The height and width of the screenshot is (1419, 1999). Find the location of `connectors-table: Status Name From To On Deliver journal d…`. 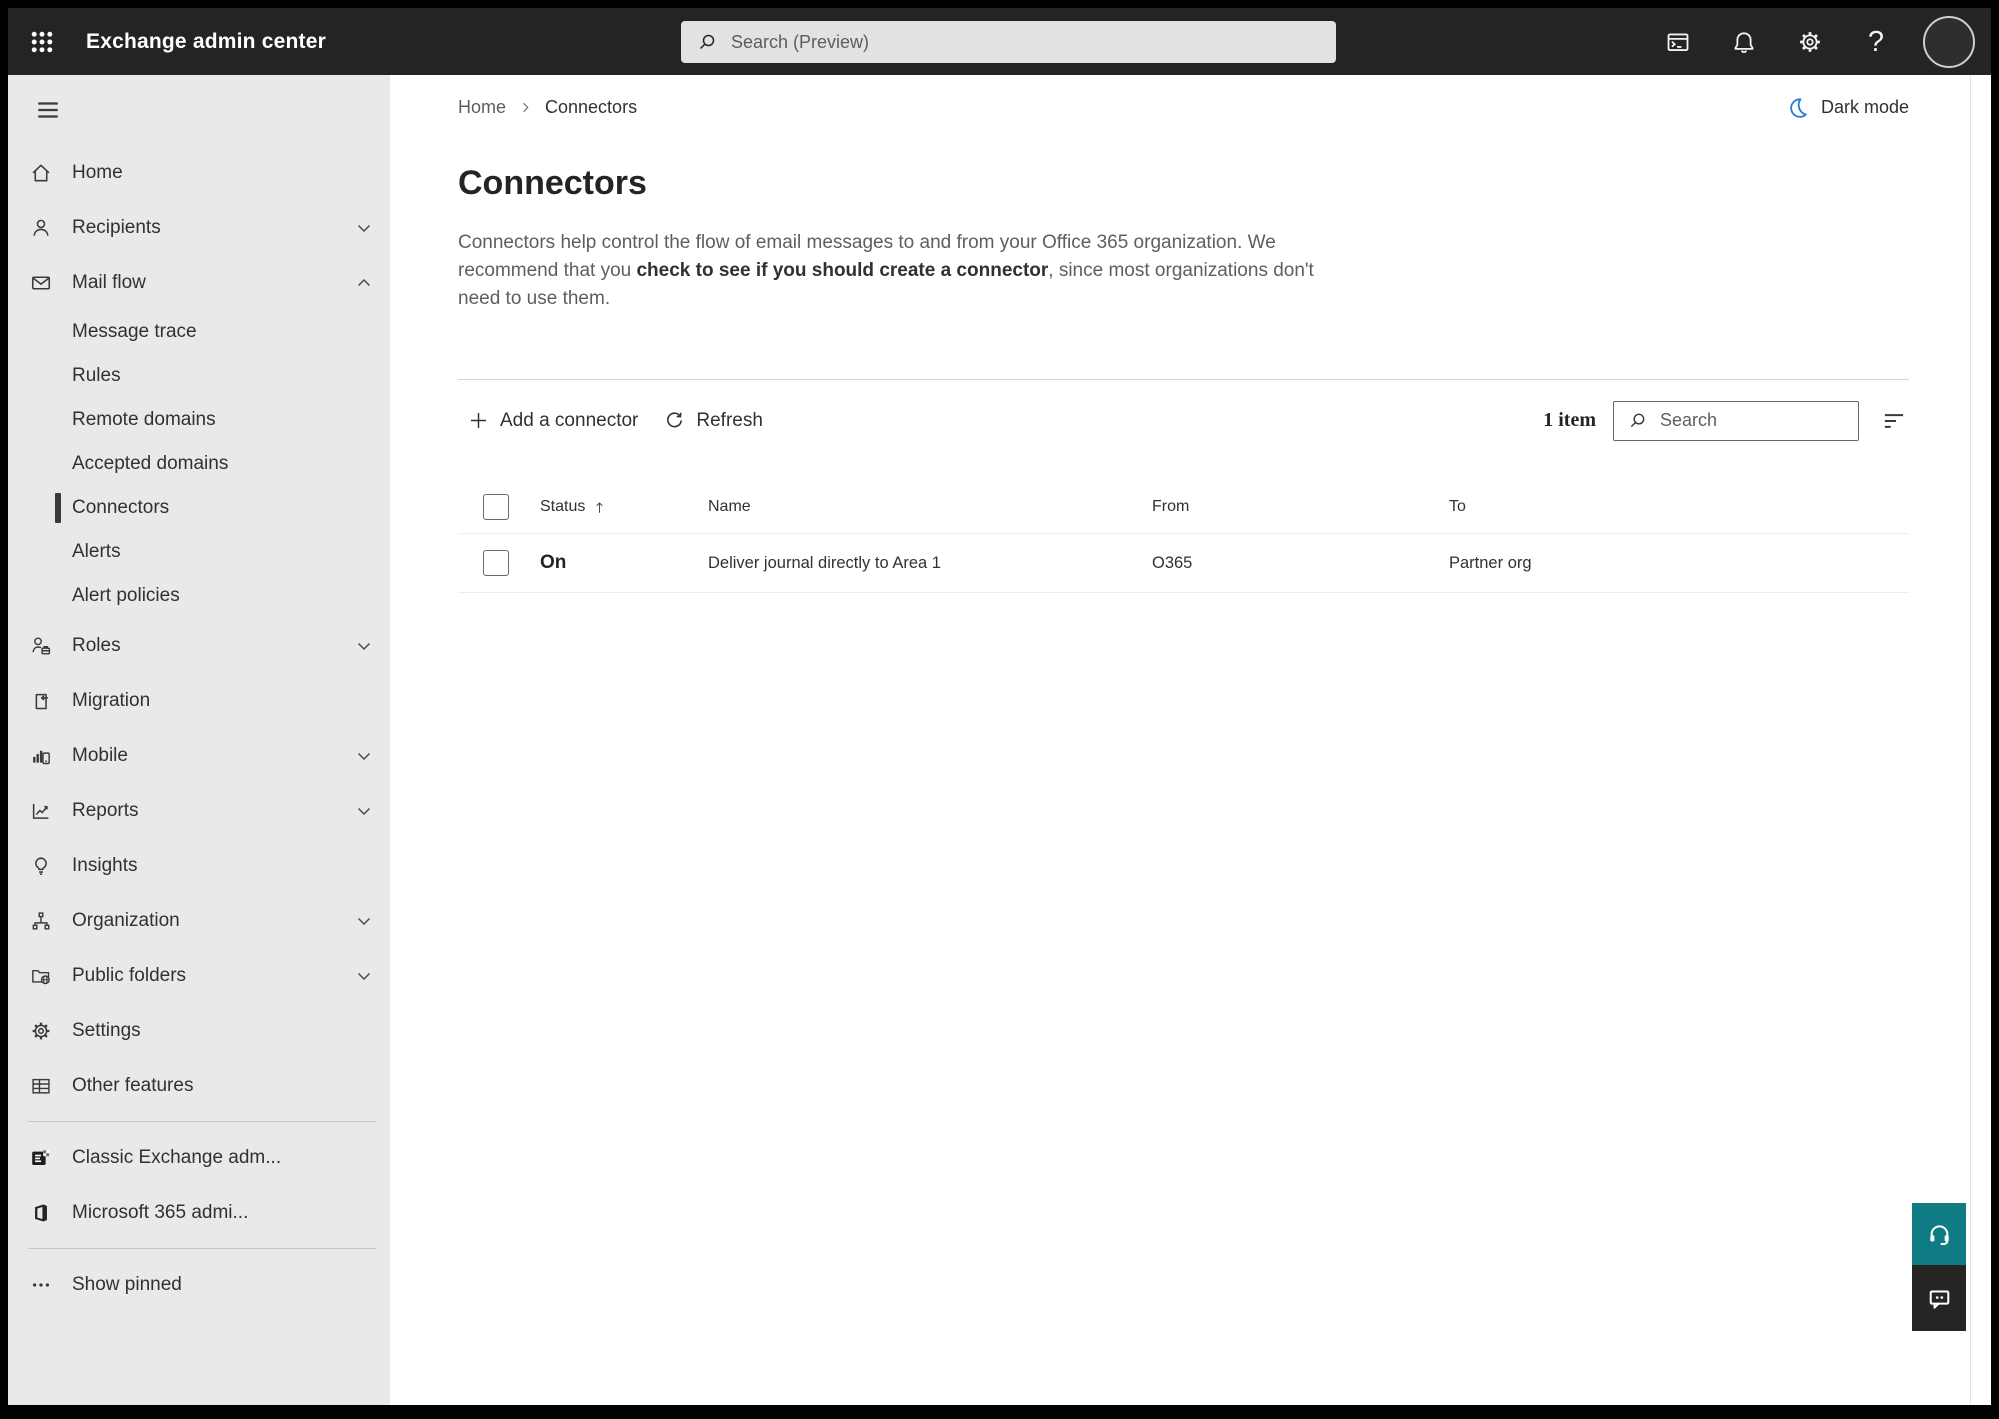

connectors-table: Status Name From To On Deliver journal d… is located at coordinates (1183, 537).